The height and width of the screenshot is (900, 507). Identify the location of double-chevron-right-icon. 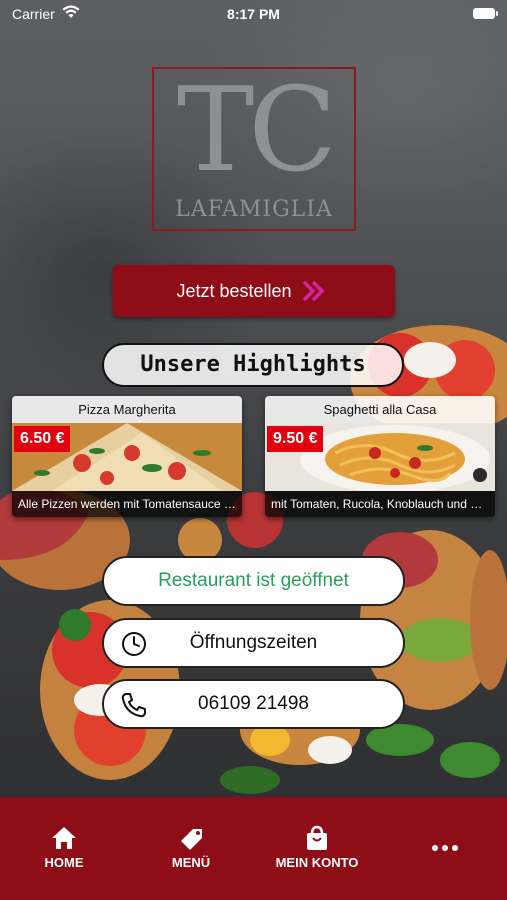
(313, 291).